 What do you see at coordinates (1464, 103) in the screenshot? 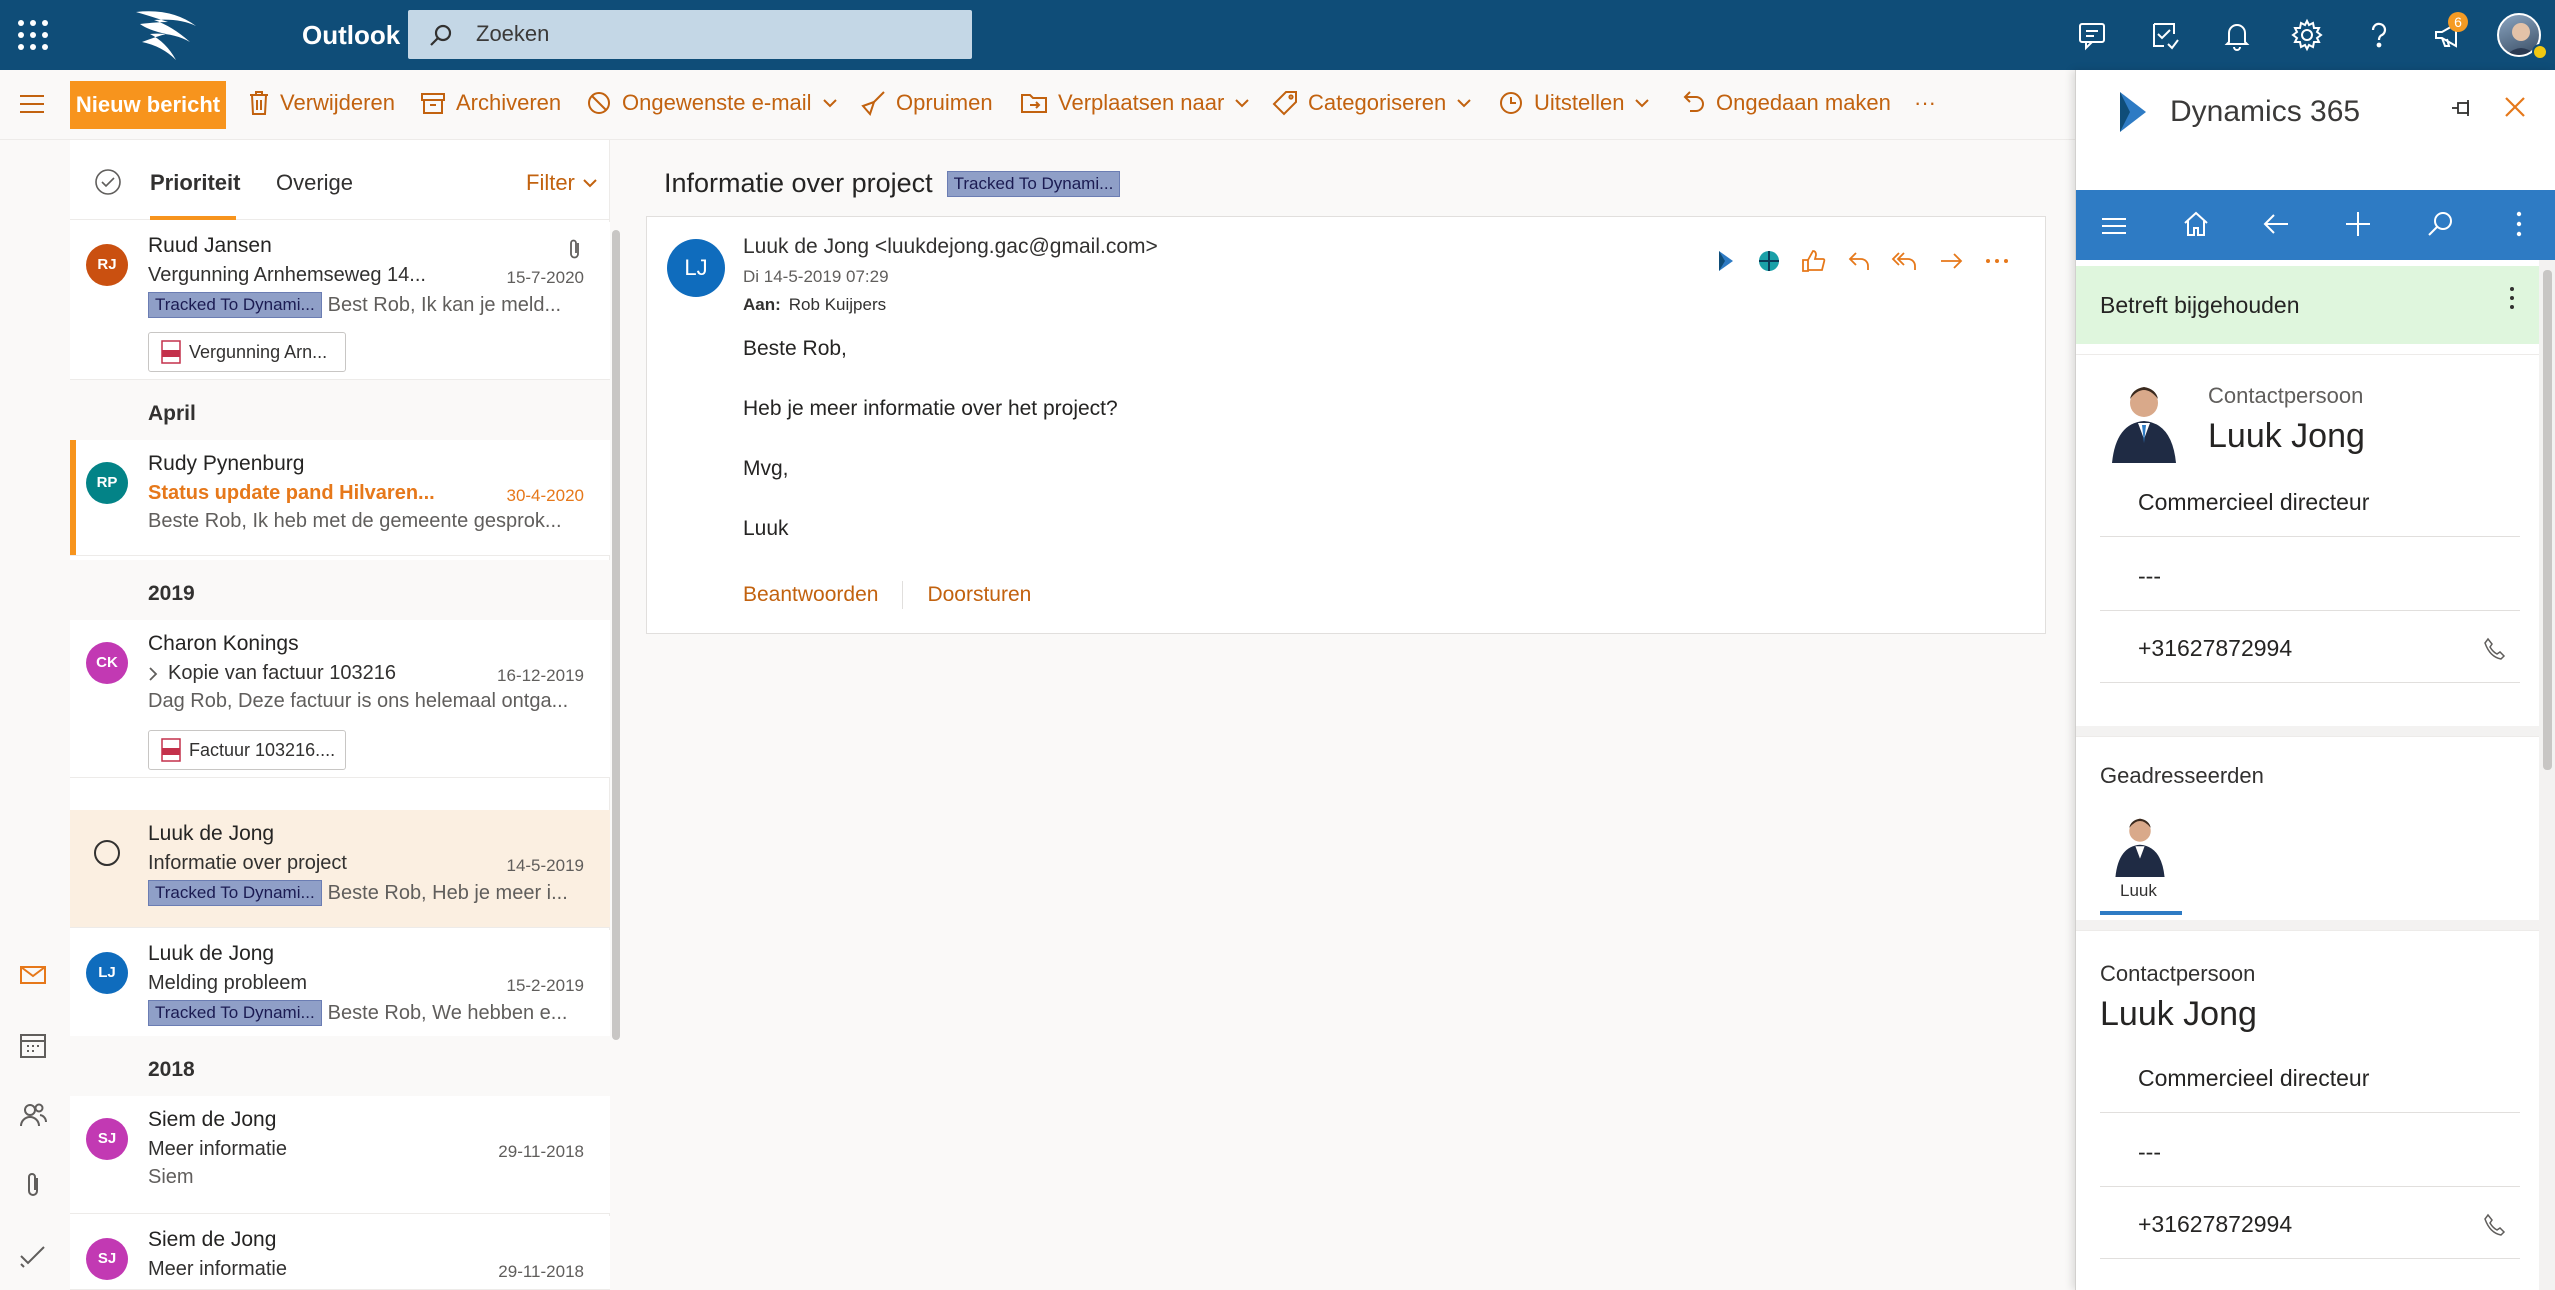
I see `chevron-down-icon` at bounding box center [1464, 103].